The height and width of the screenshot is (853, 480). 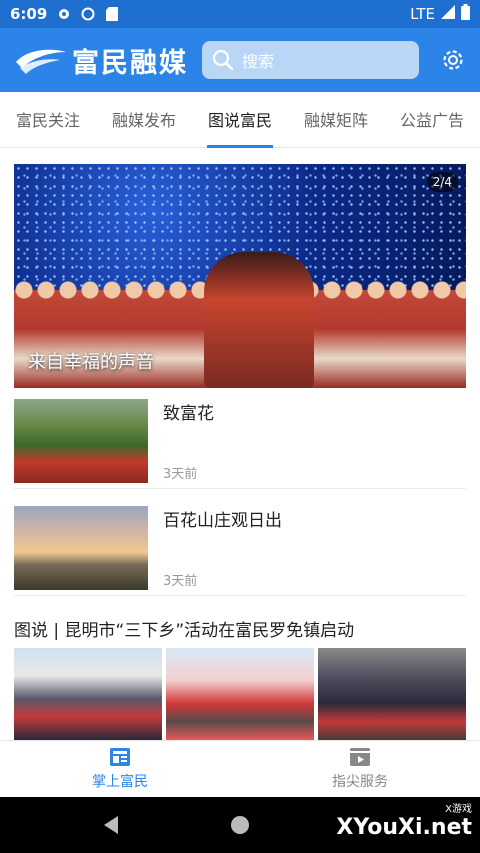 I want to click on battery-icon, so click(x=465, y=14).